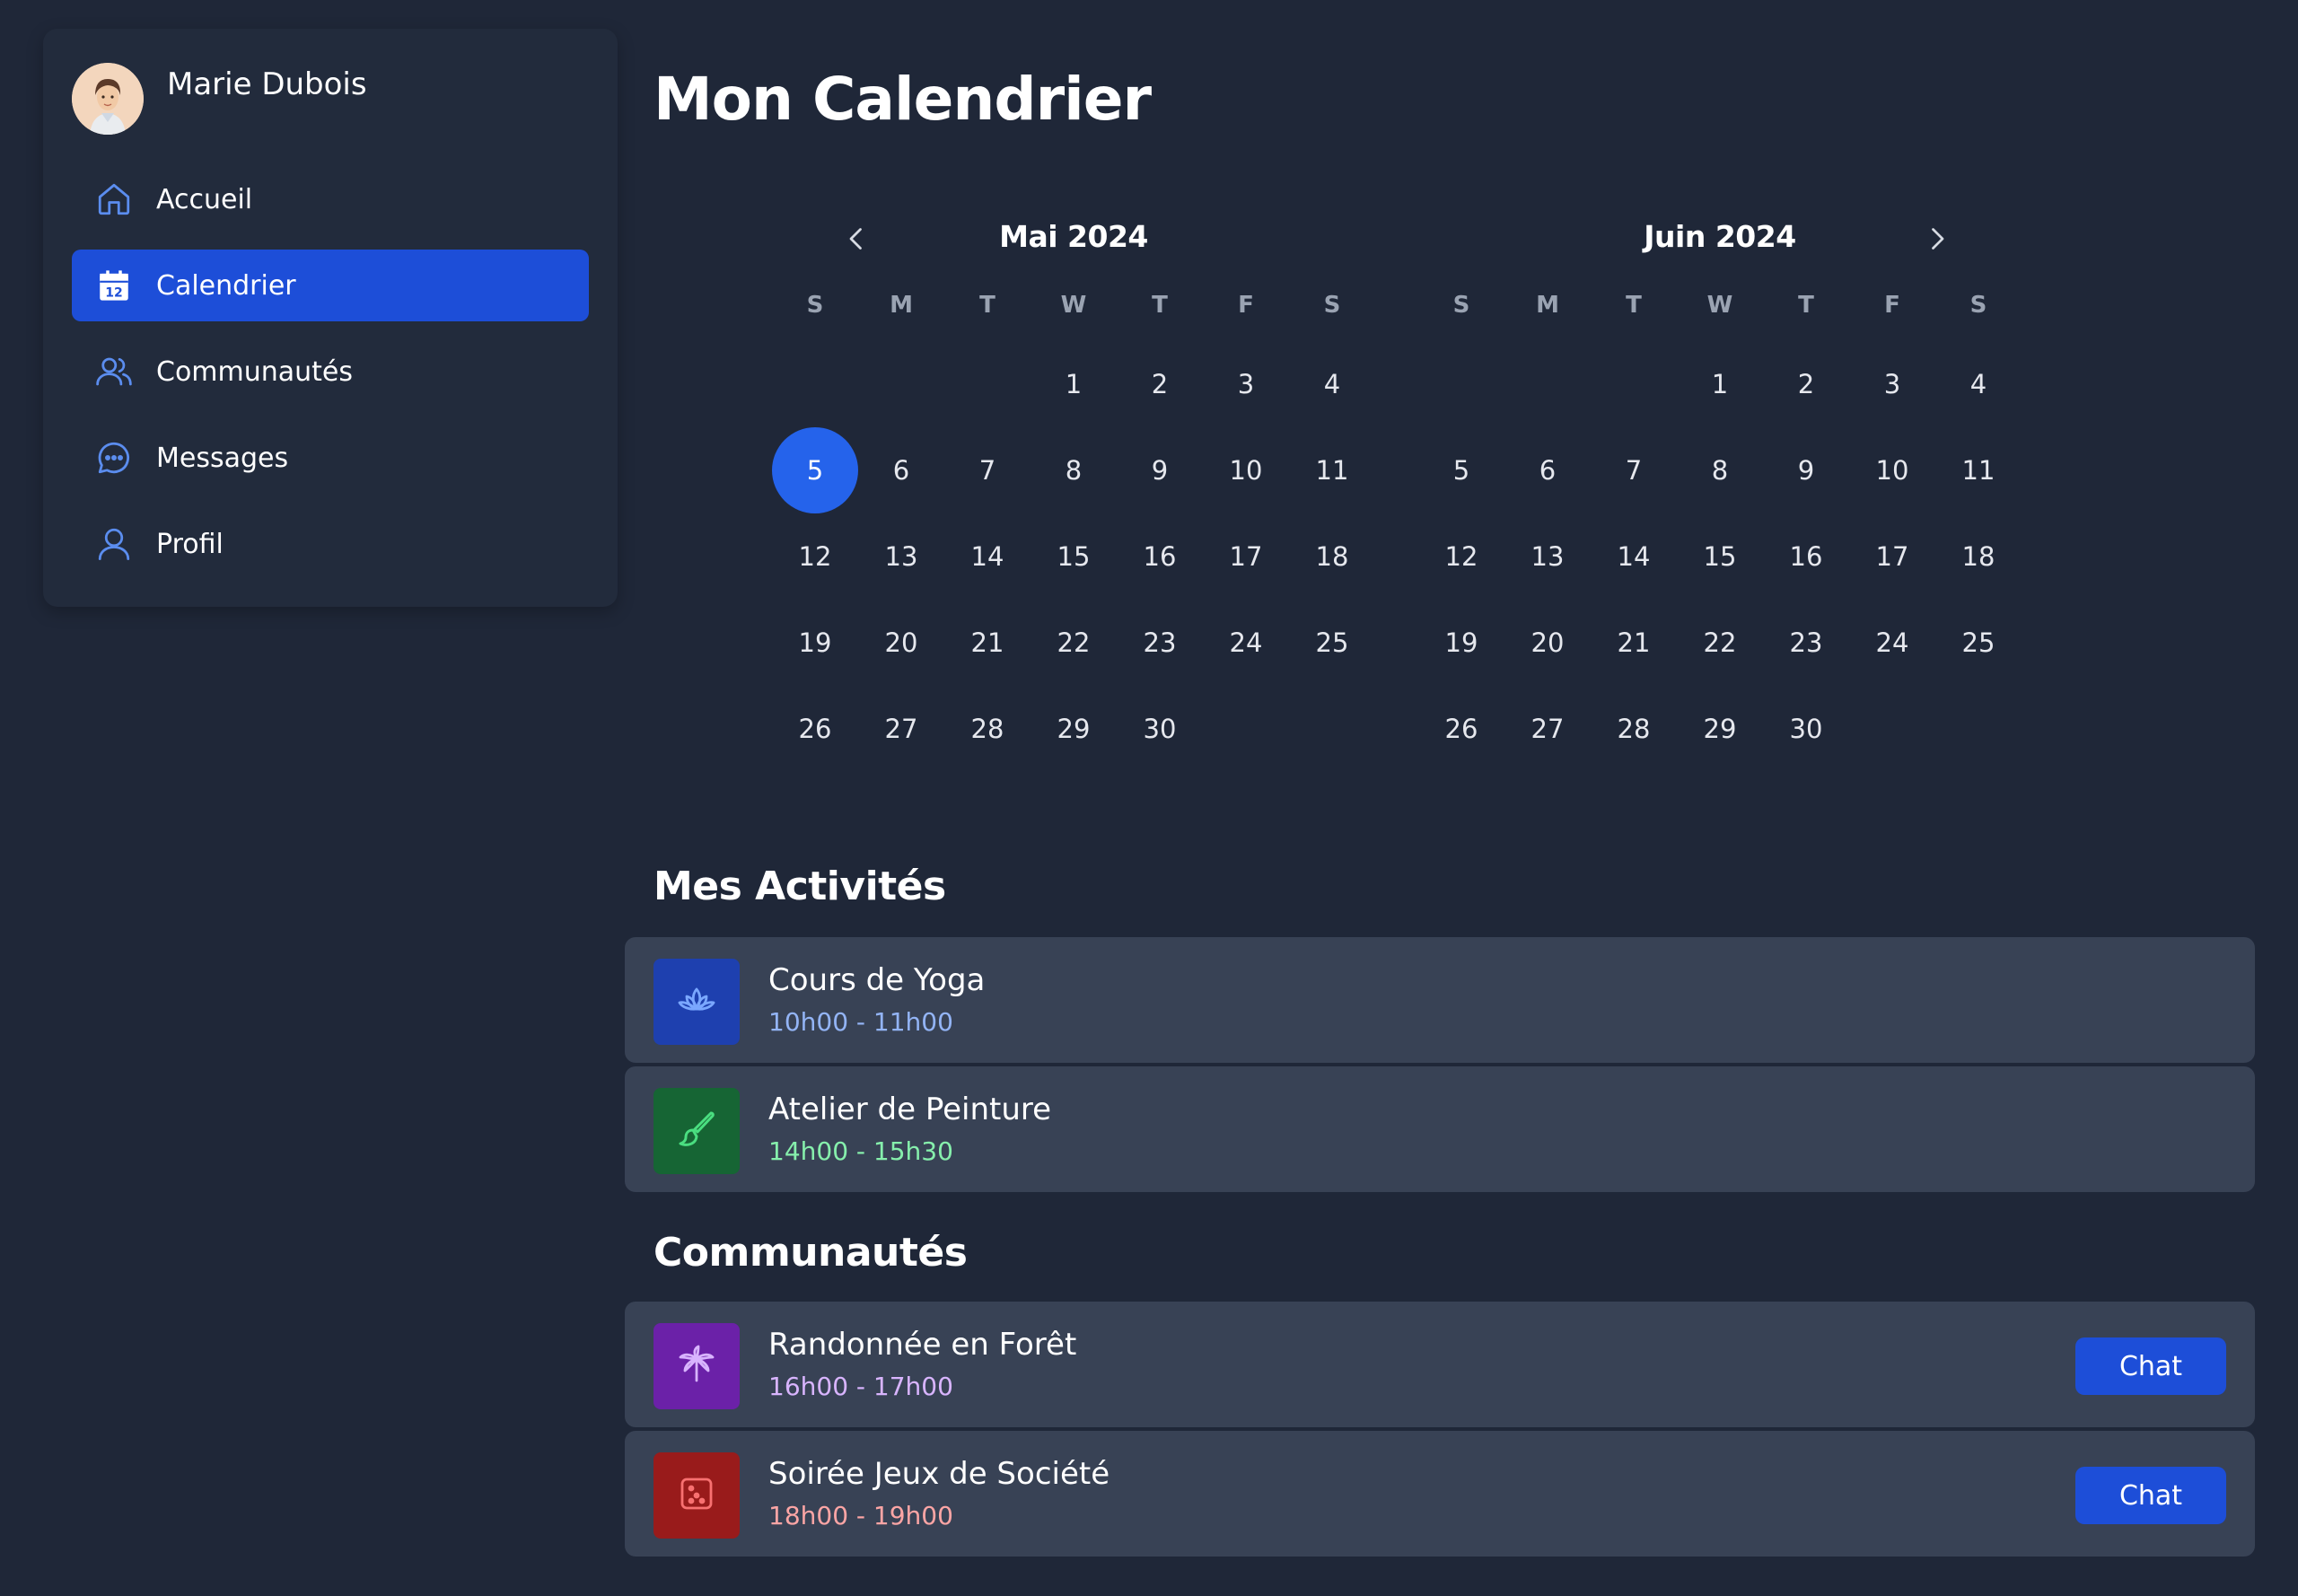  I want to click on day-number: 17, so click(1246, 556).